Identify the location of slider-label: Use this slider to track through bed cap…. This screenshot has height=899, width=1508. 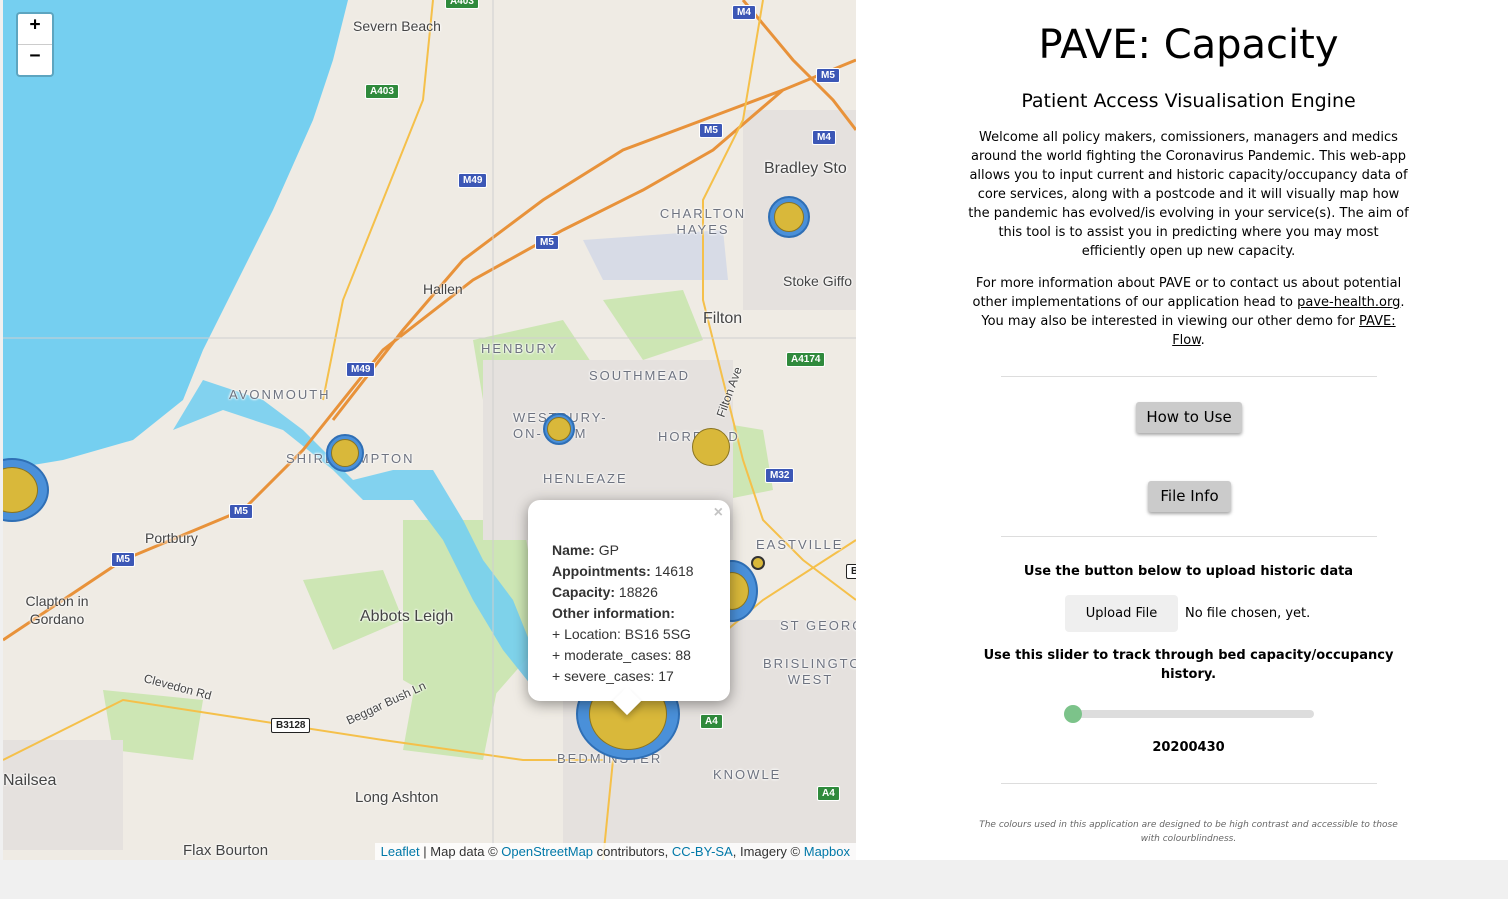
(1188, 665).